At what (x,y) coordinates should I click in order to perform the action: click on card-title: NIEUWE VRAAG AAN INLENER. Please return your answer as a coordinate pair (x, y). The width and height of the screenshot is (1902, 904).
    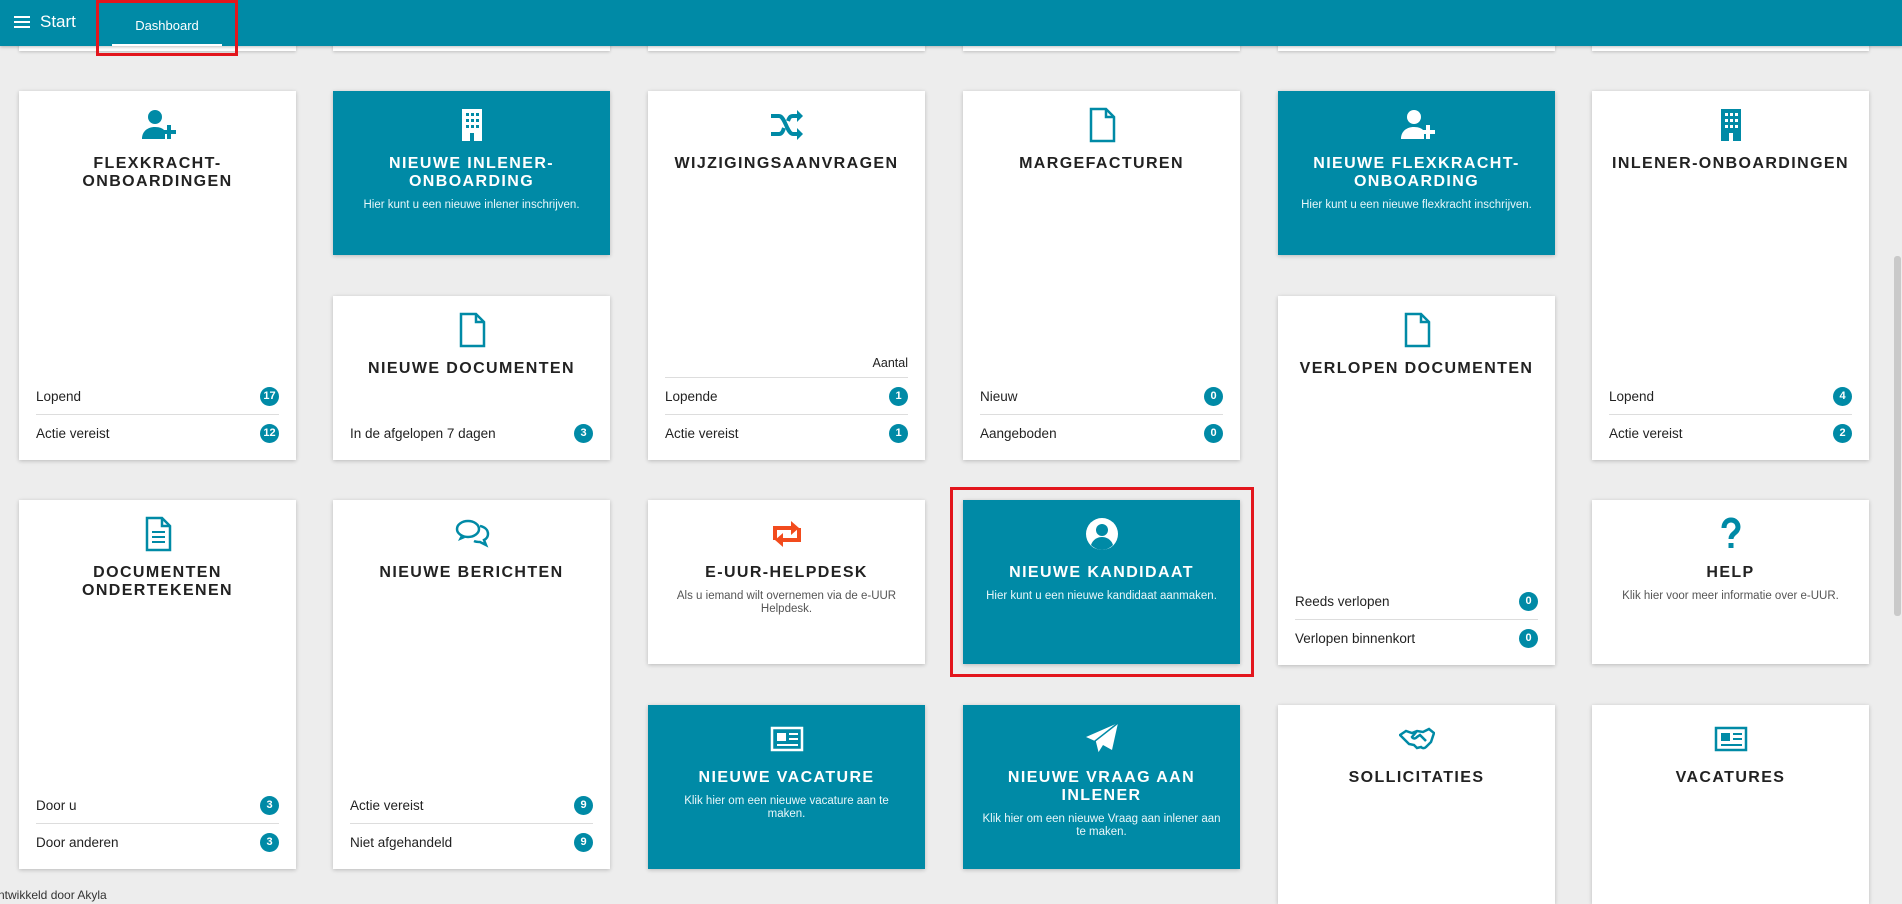
    Looking at the image, I should click on (1101, 786).